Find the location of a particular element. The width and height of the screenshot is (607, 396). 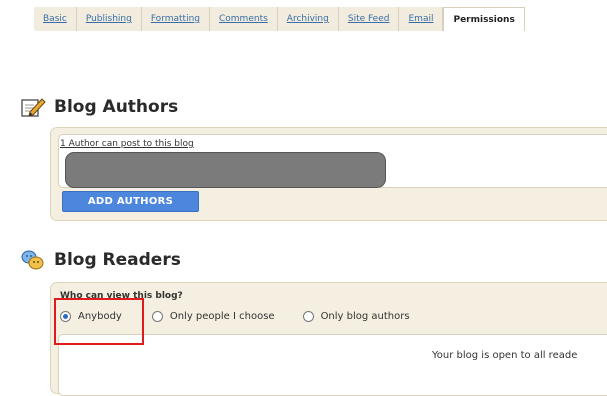

redacted-author-entry is located at coordinates (225, 170).